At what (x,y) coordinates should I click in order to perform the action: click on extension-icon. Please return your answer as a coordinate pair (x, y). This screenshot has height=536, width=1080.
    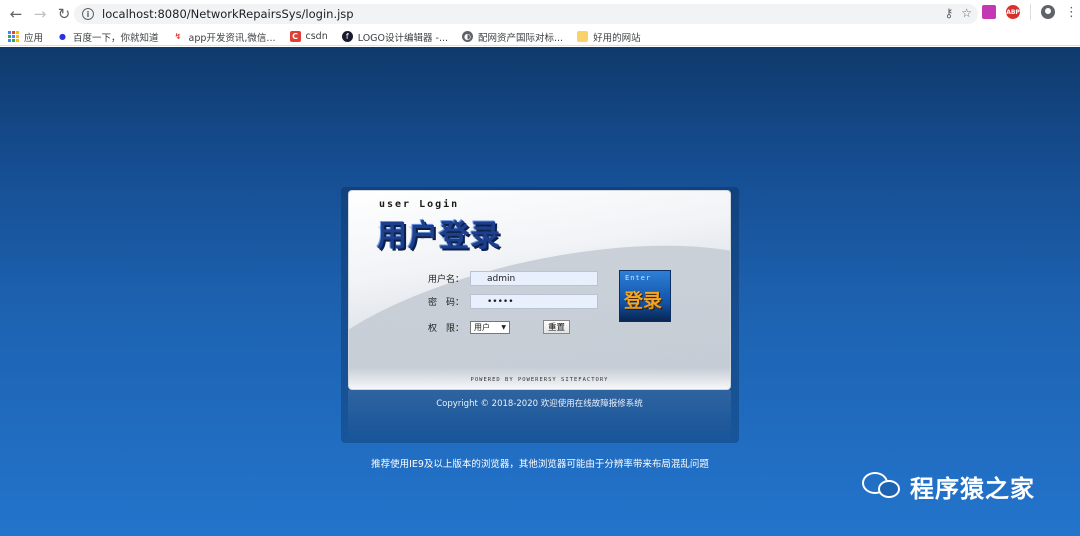
    Looking at the image, I should click on (989, 12).